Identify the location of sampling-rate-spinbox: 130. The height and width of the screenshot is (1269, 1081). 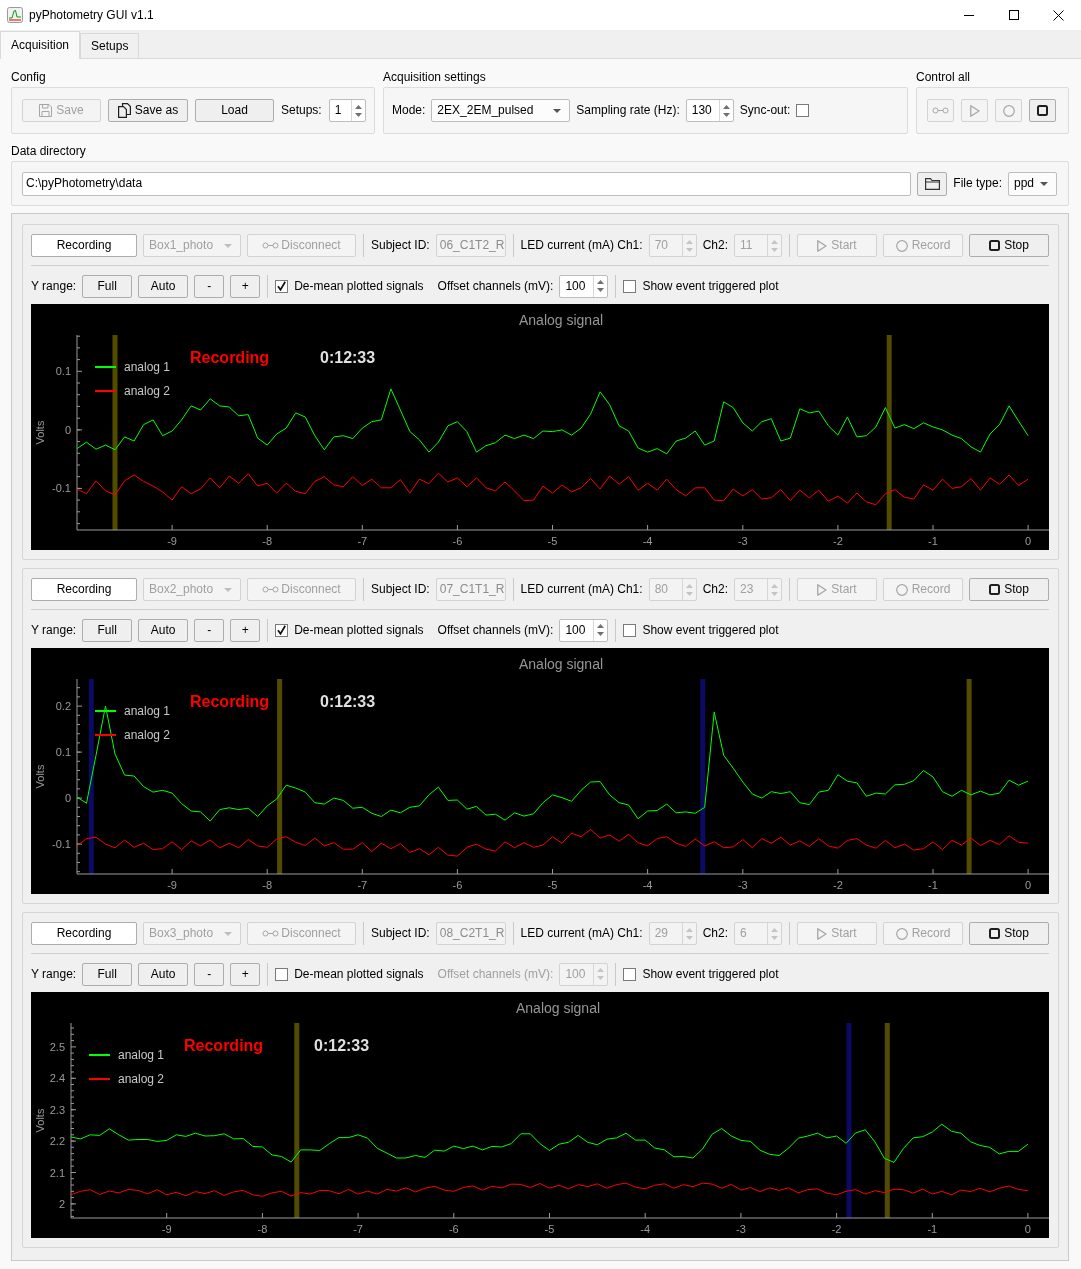
(709, 110).